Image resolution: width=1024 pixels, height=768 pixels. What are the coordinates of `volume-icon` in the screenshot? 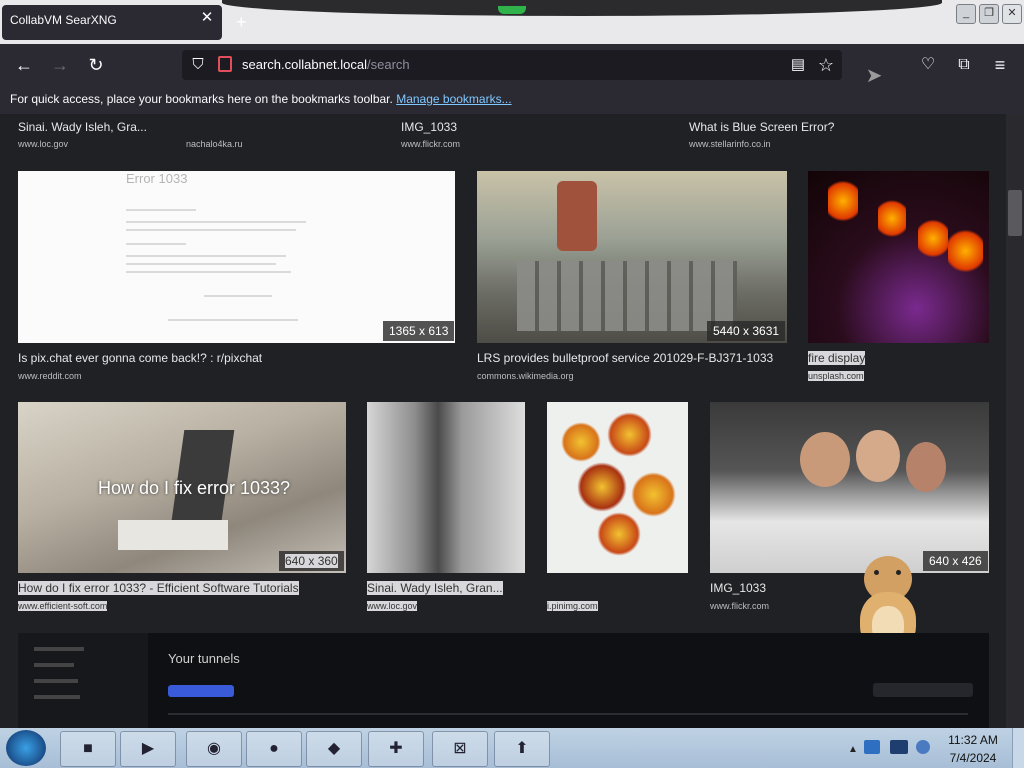 It's located at (923, 747).